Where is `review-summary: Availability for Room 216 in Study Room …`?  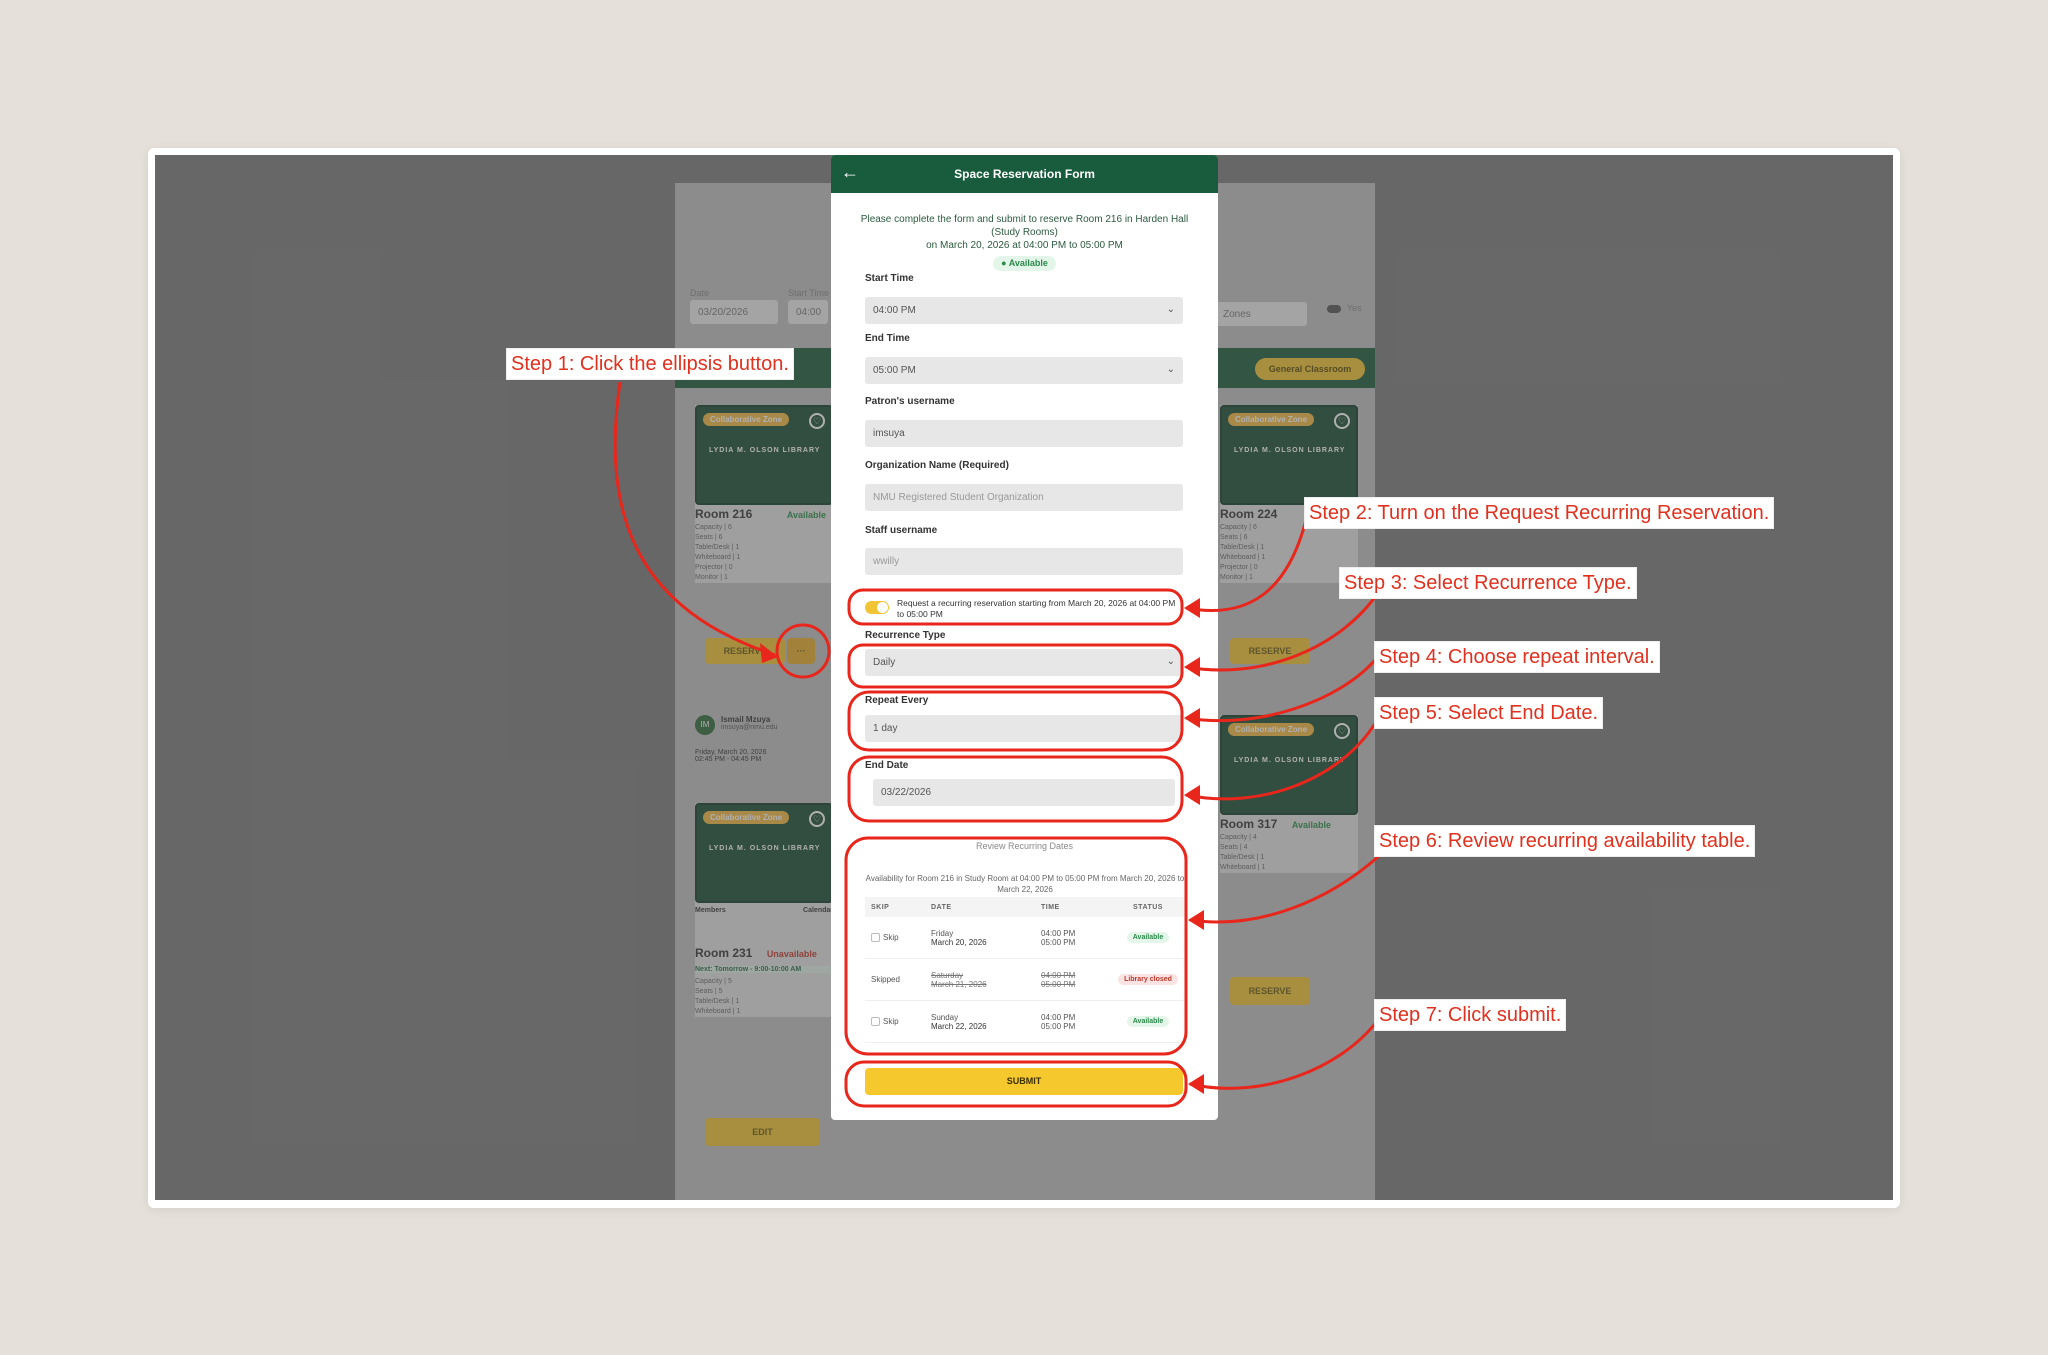 review-summary: Availability for Room 216 in Study Room … is located at coordinates (1025, 884).